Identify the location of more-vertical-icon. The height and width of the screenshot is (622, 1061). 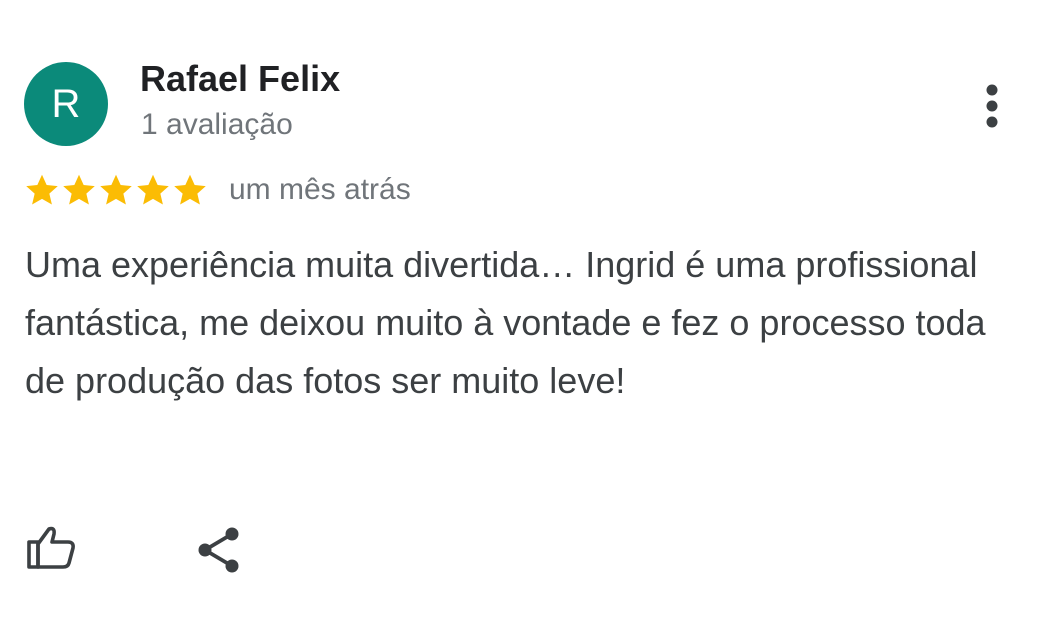
(992, 106).